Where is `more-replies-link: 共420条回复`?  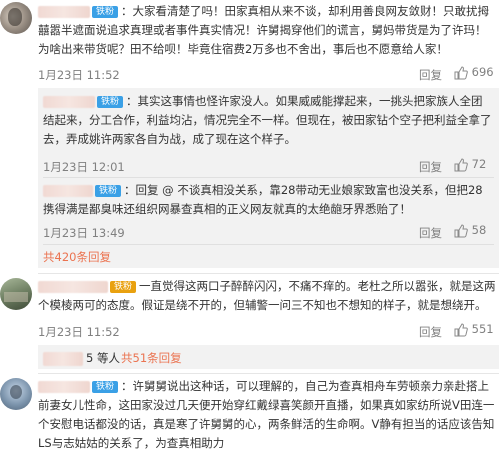 more-replies-link: 共420条回复 is located at coordinates (77, 257).